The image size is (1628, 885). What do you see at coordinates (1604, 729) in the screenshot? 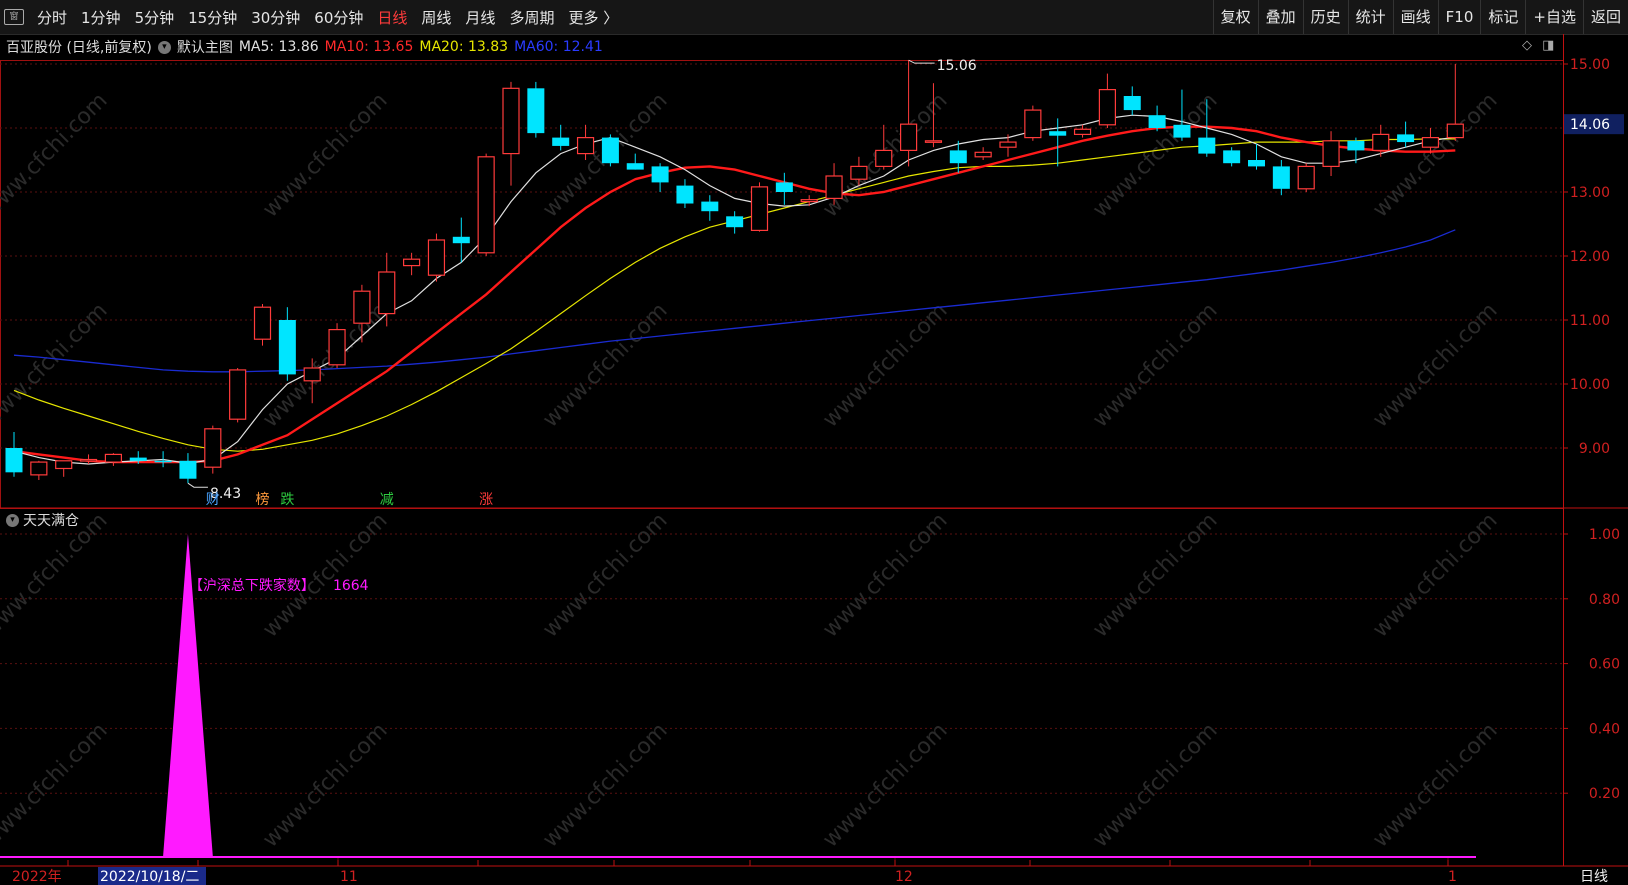
I see `indicator-tick-label: 0.40` at bounding box center [1604, 729].